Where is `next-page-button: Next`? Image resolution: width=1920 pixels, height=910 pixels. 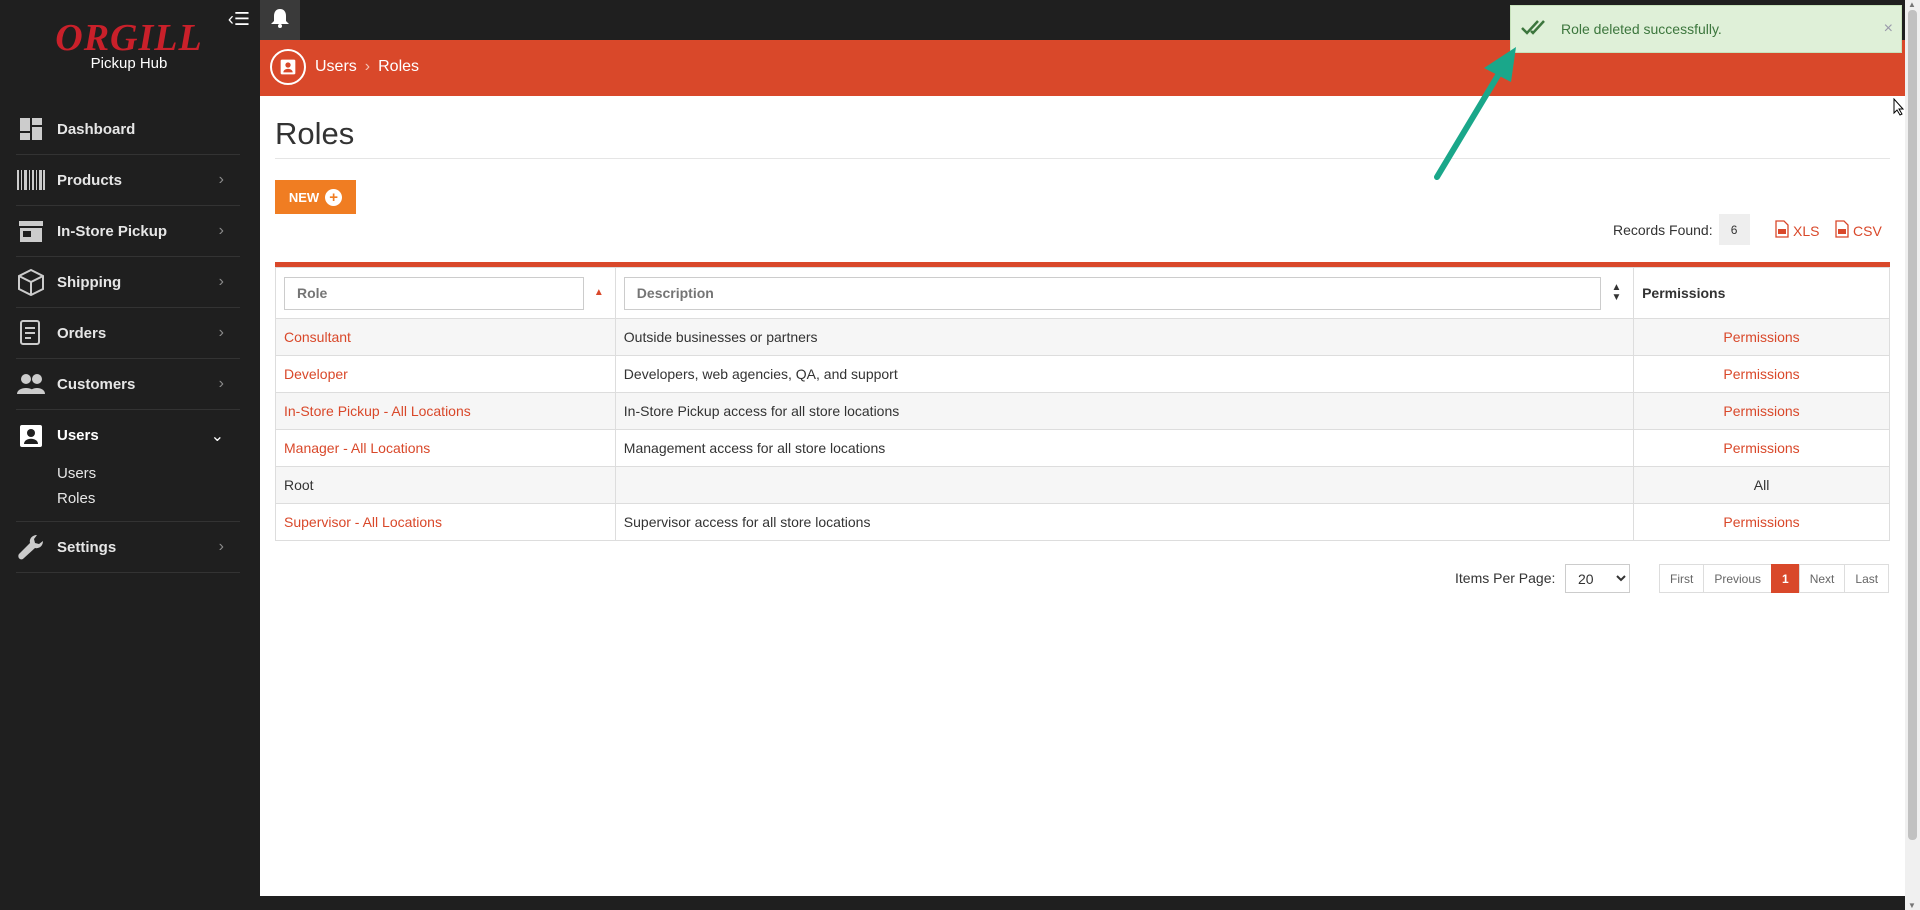
next-page-button: Next is located at coordinates (1822, 578).